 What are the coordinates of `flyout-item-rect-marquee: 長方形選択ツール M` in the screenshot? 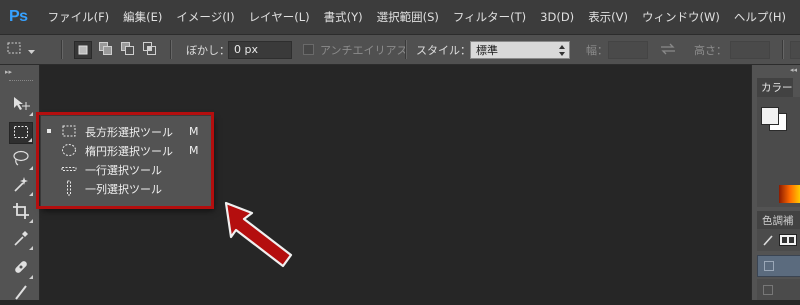 It's located at (127, 131).